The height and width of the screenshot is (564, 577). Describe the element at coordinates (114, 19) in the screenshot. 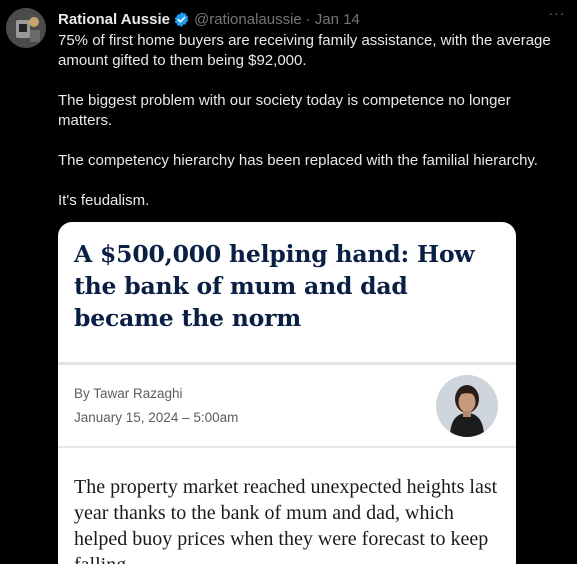

I see `author-name: Rational Aussie` at that location.